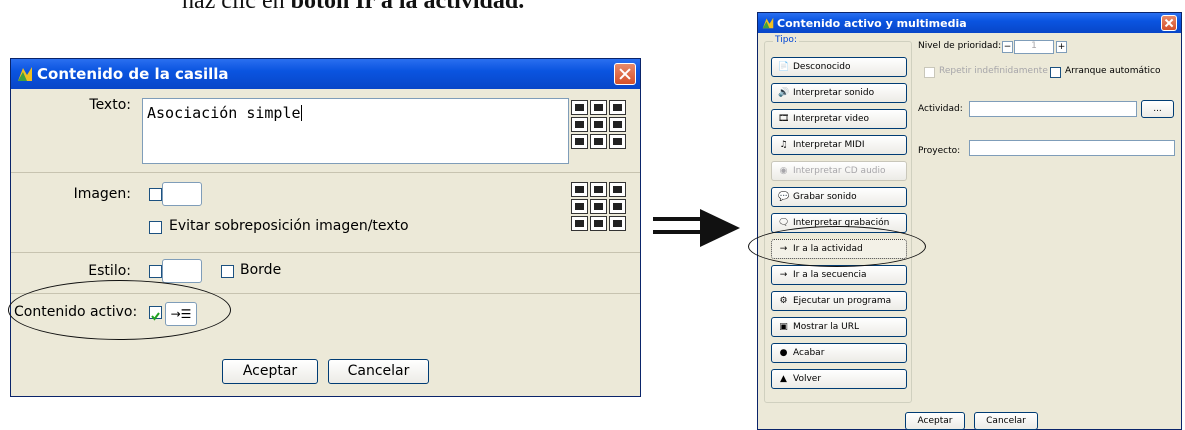 The width and height of the screenshot is (1185, 430). What do you see at coordinates (783, 378) in the screenshot?
I see `type-button-icon: ▲` at bounding box center [783, 378].